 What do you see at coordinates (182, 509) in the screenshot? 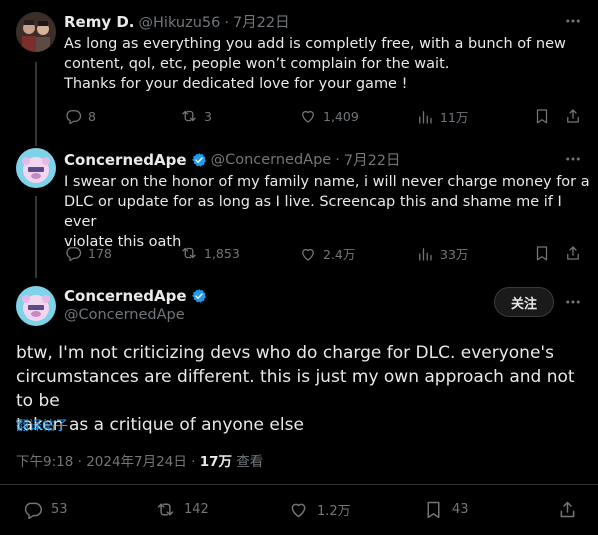
I see `repost-button: 142` at bounding box center [182, 509].